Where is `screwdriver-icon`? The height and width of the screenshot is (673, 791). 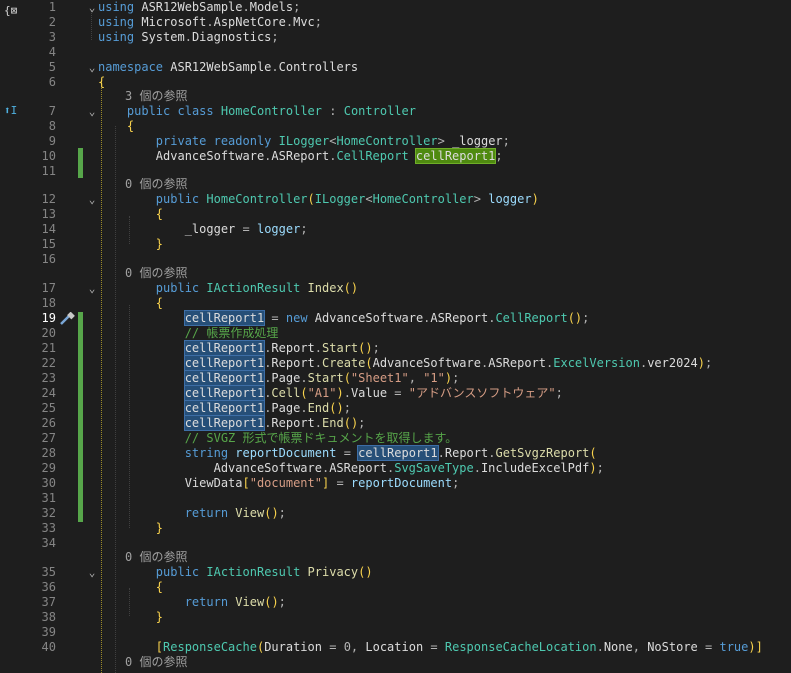 screwdriver-icon is located at coordinates (67, 319).